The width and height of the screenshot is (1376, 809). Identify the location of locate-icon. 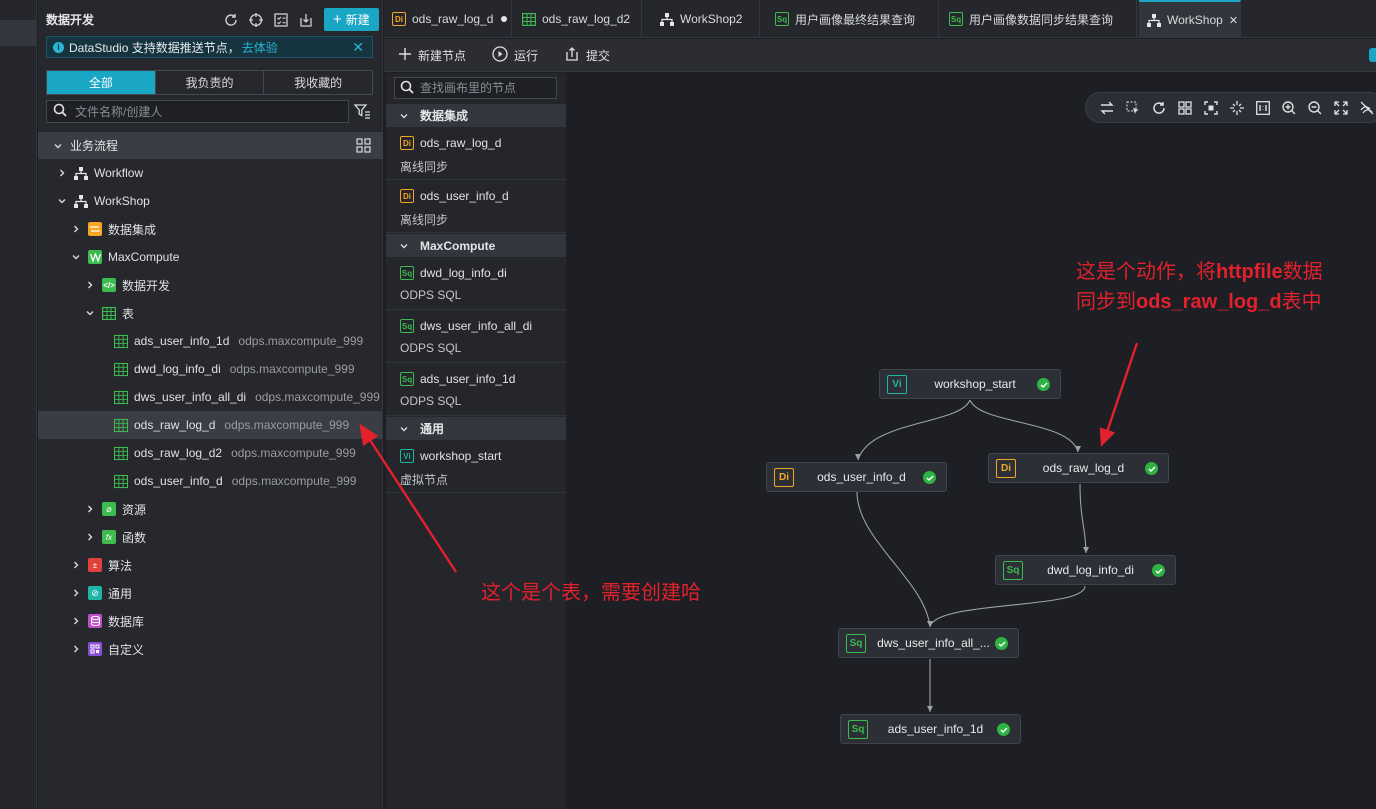
(256, 20).